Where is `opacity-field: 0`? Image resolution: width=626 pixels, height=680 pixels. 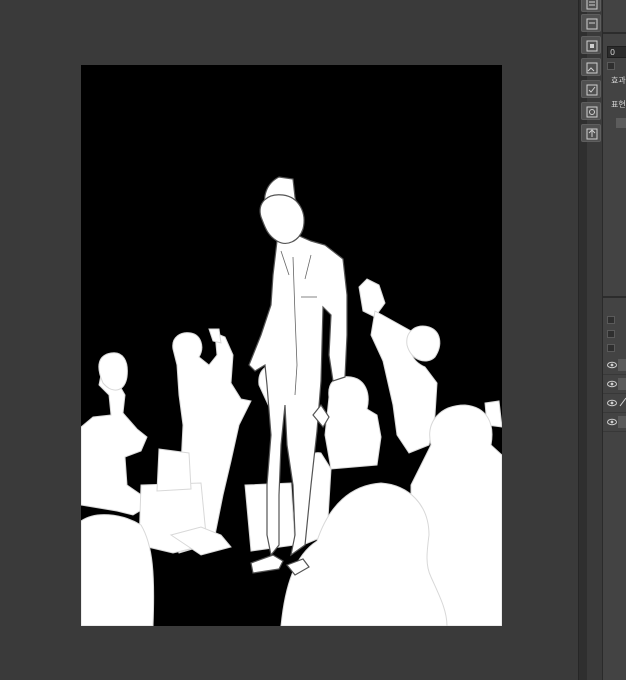
opacity-field: 0 is located at coordinates (616, 52).